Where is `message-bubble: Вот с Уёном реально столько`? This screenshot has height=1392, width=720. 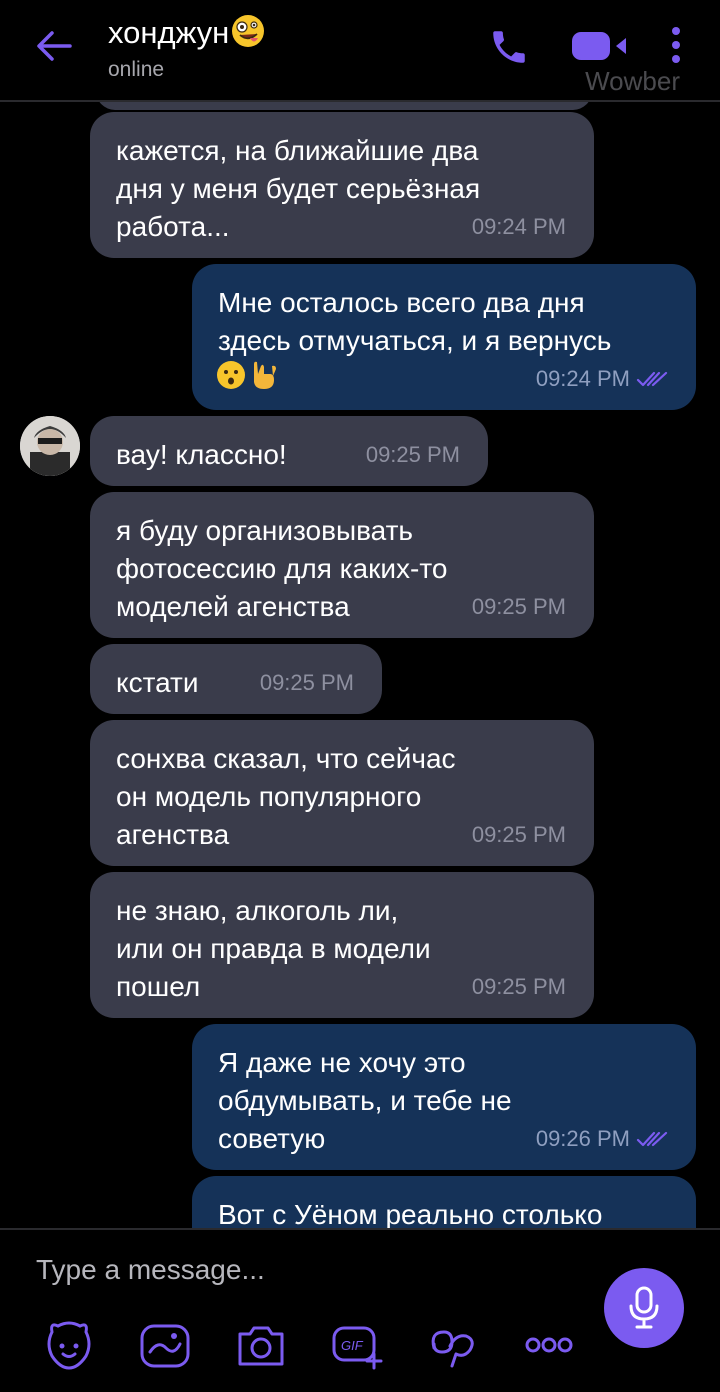
message-bubble: Вот с Уёном реально столько is located at coordinates (444, 1202).